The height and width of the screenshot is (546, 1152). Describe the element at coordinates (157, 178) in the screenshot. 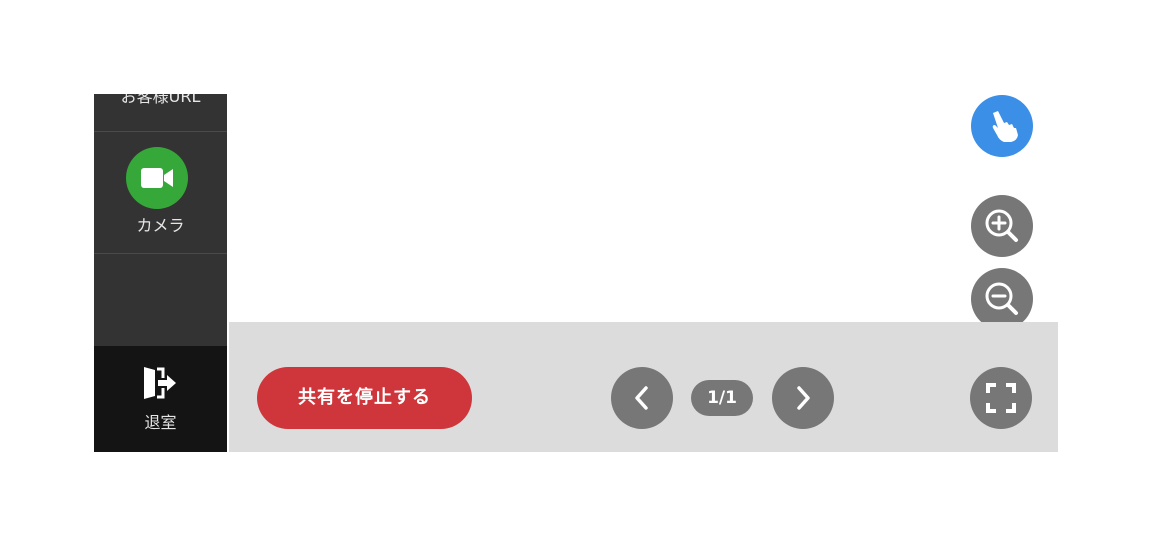

I see `video-camera-icon` at that location.